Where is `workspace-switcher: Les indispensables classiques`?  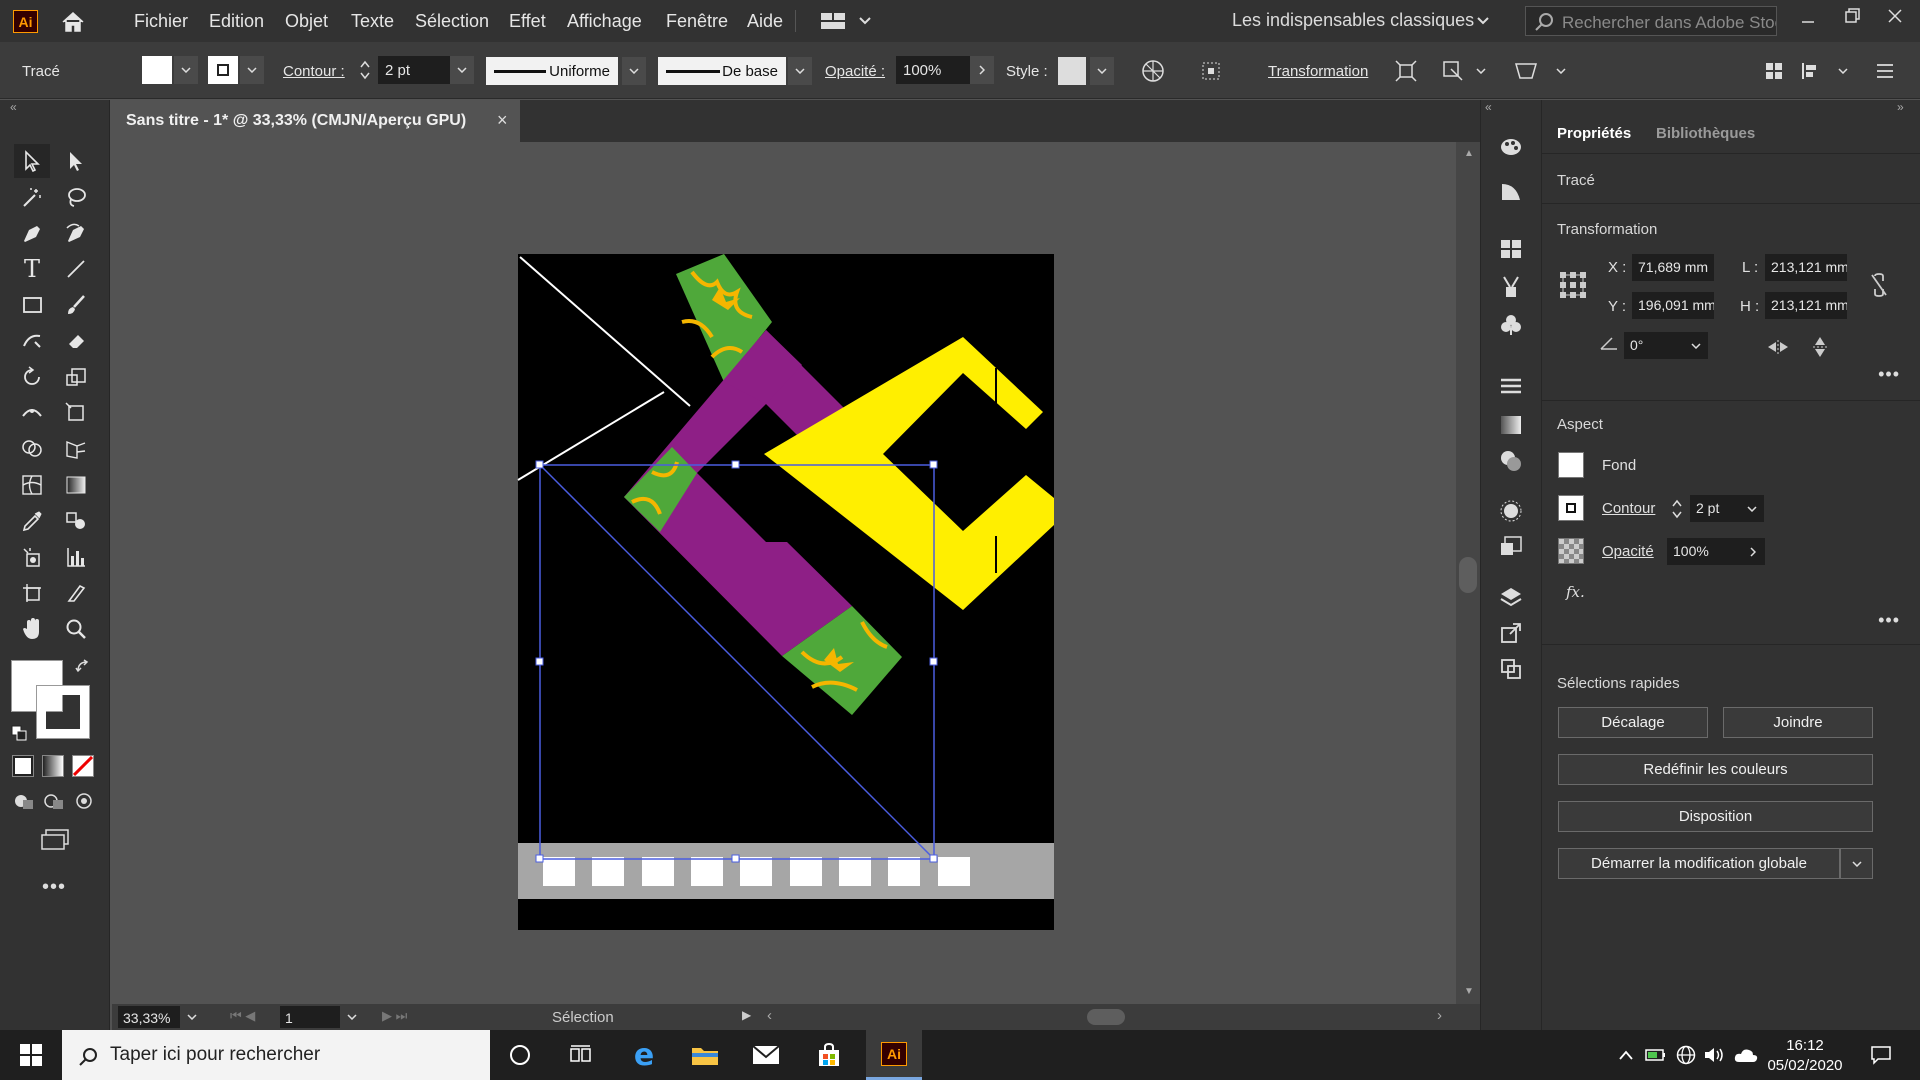 workspace-switcher: Les indispensables classiques is located at coordinates (1353, 20).